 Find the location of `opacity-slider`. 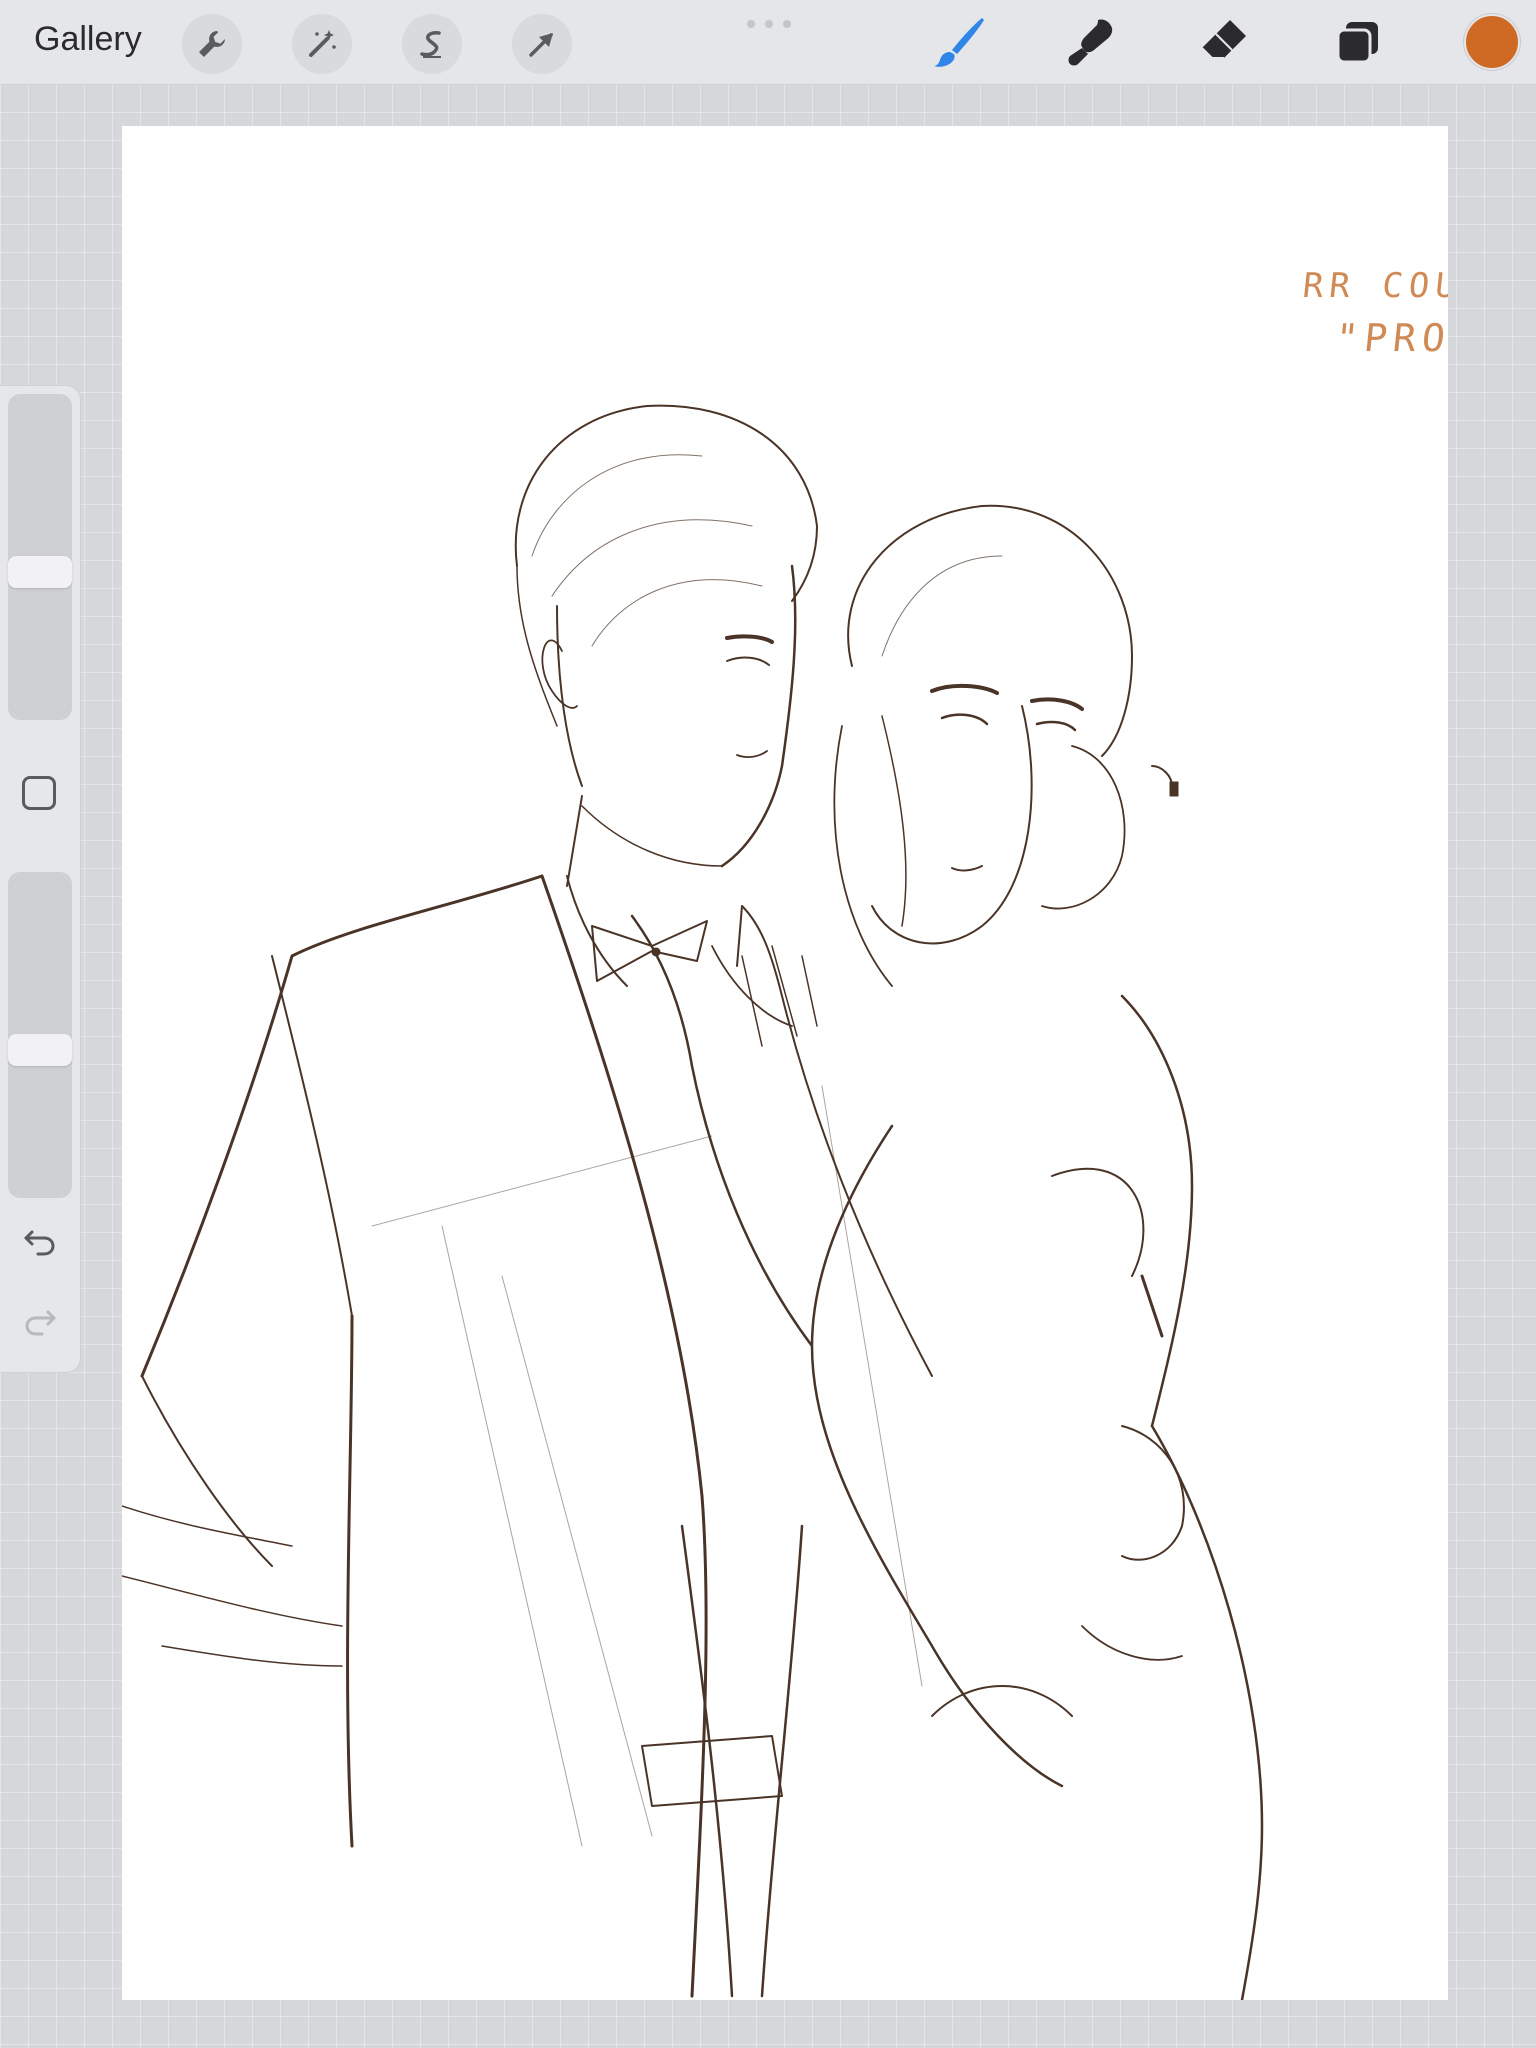

opacity-slider is located at coordinates (40, 1035).